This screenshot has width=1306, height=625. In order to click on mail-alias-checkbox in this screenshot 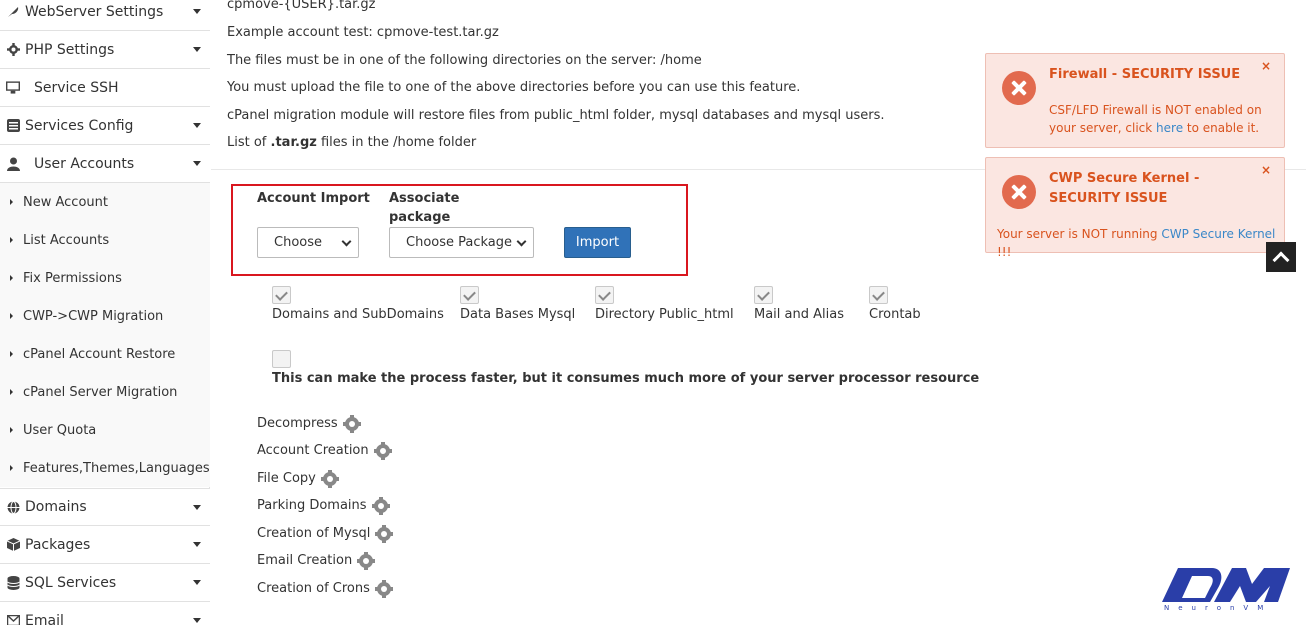, I will do `click(763, 295)`.